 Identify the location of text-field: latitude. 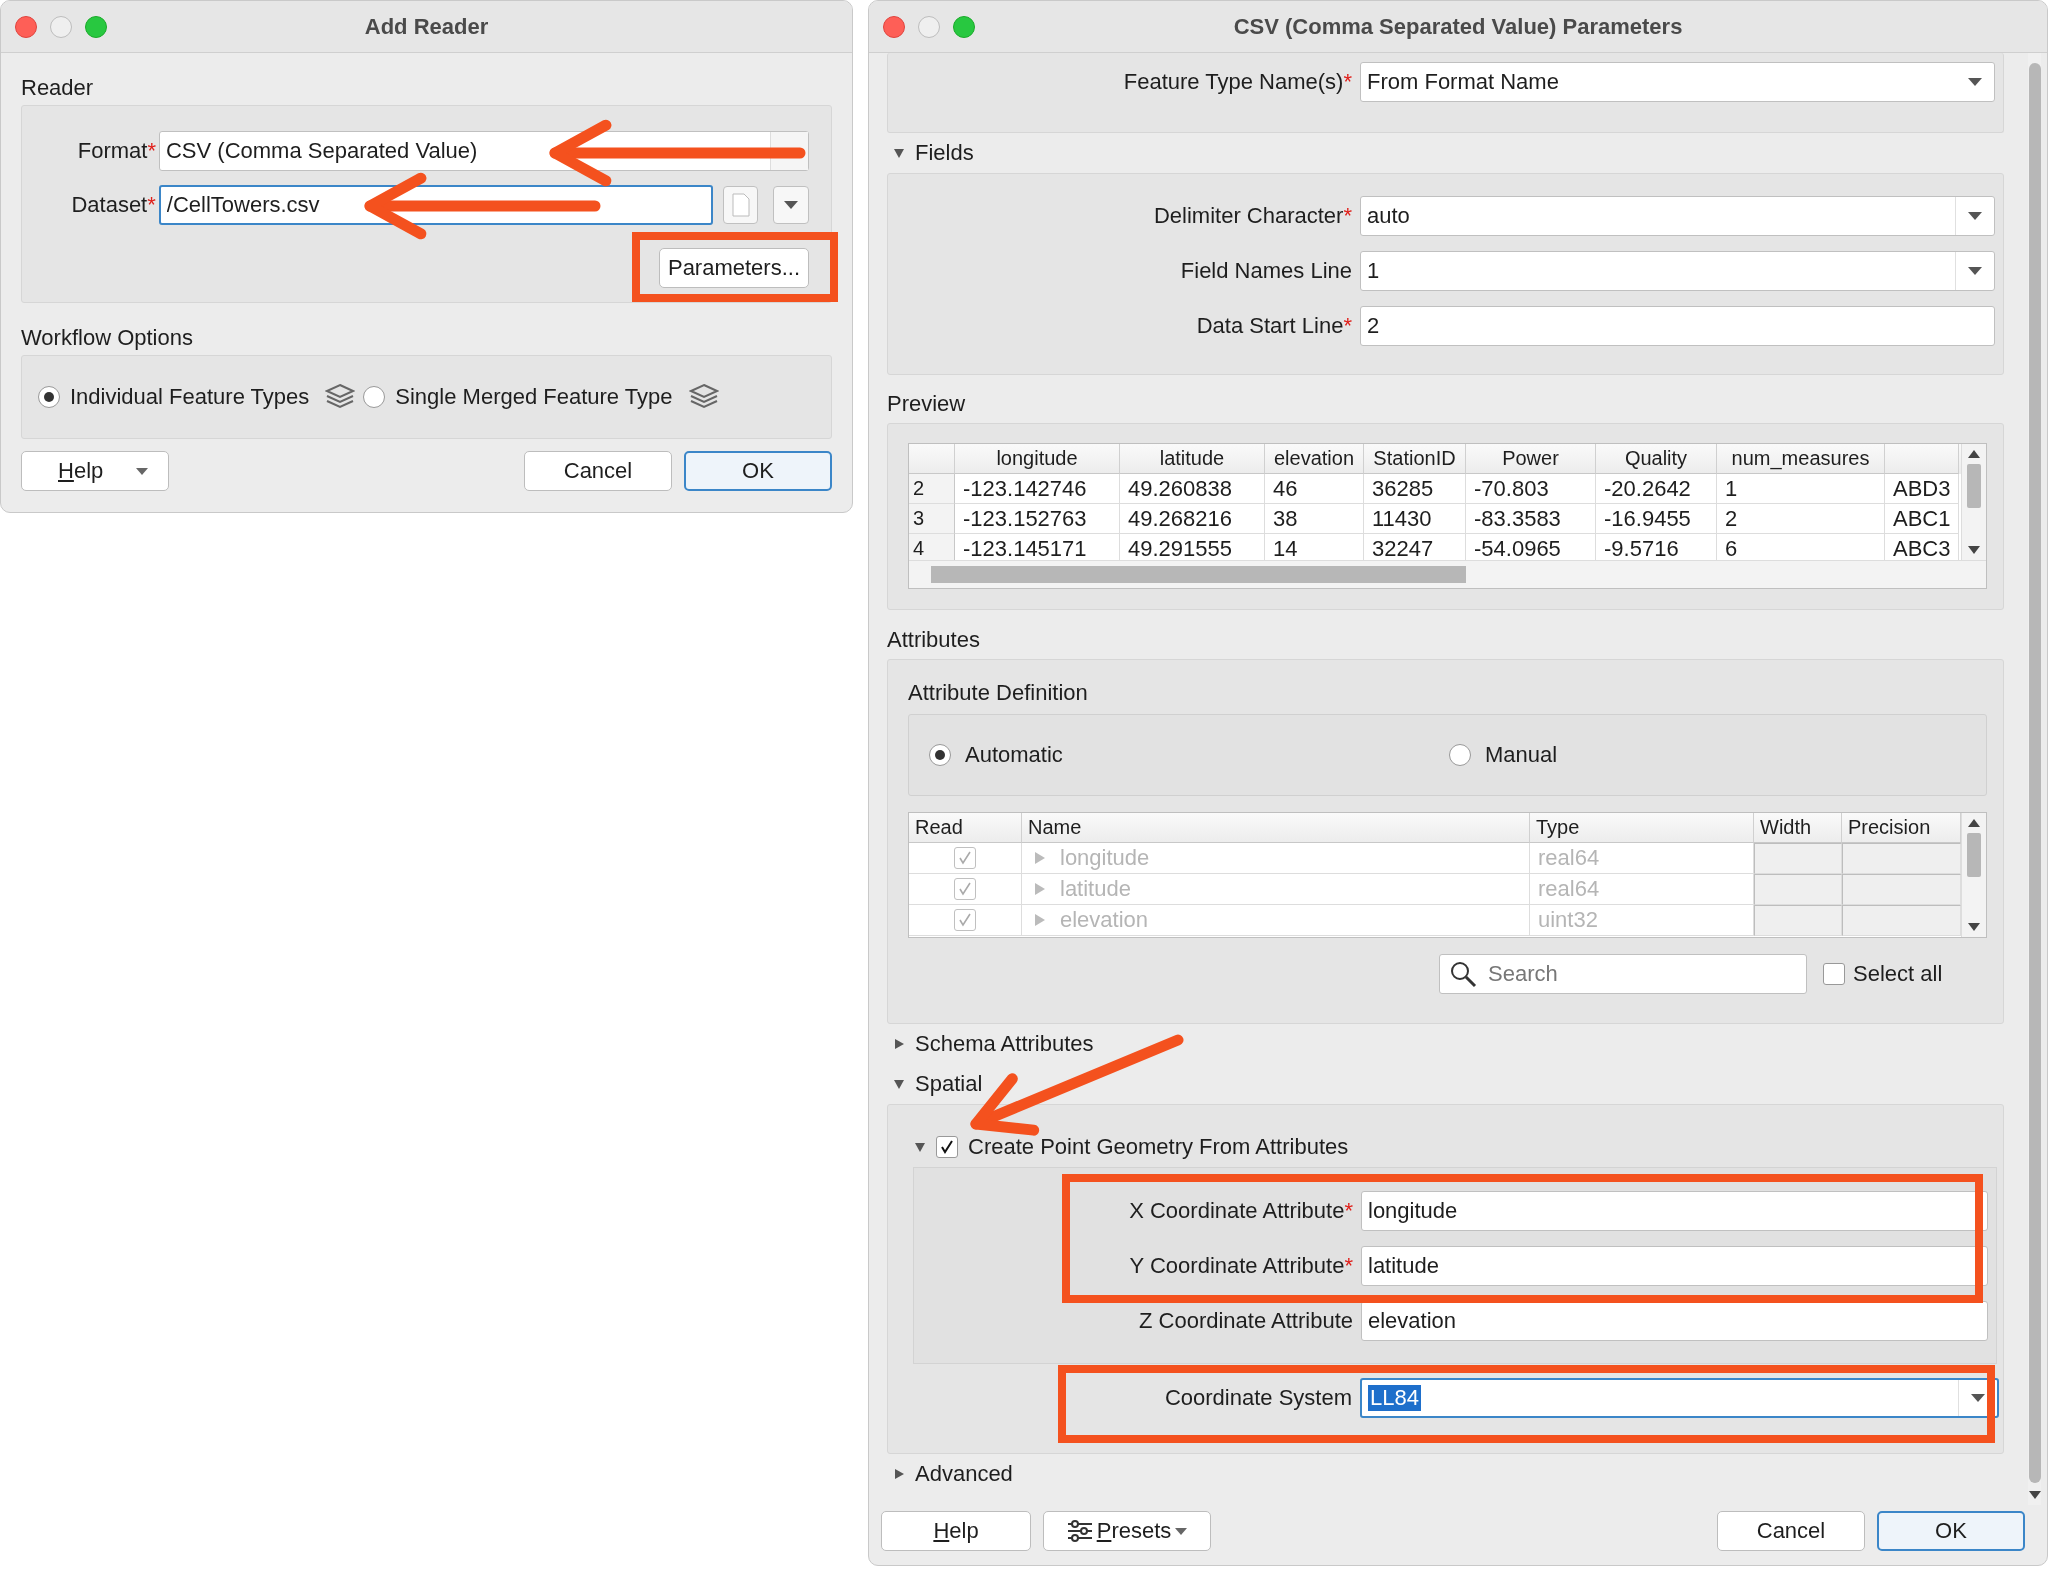
(1674, 1266).